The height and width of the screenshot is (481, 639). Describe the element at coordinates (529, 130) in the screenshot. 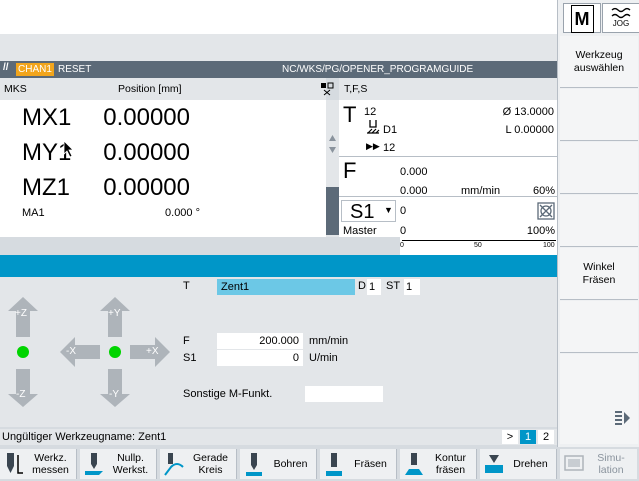

I see `tool-length: L 0.00000` at that location.